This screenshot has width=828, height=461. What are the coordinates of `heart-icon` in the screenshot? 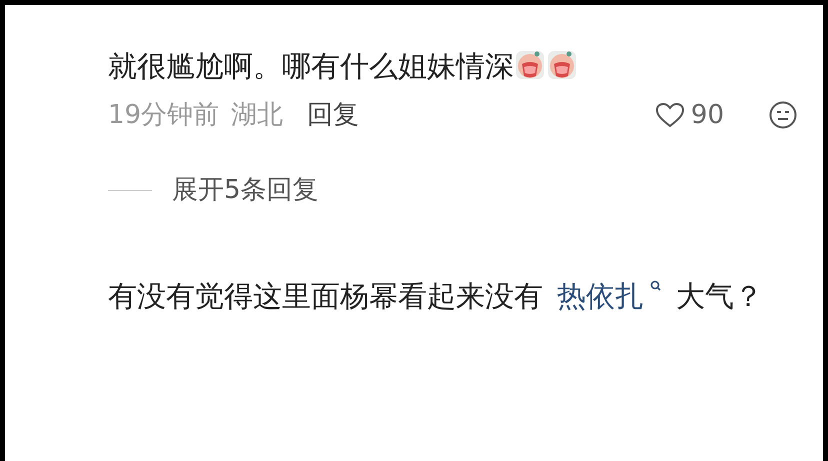 It's located at (669, 115).